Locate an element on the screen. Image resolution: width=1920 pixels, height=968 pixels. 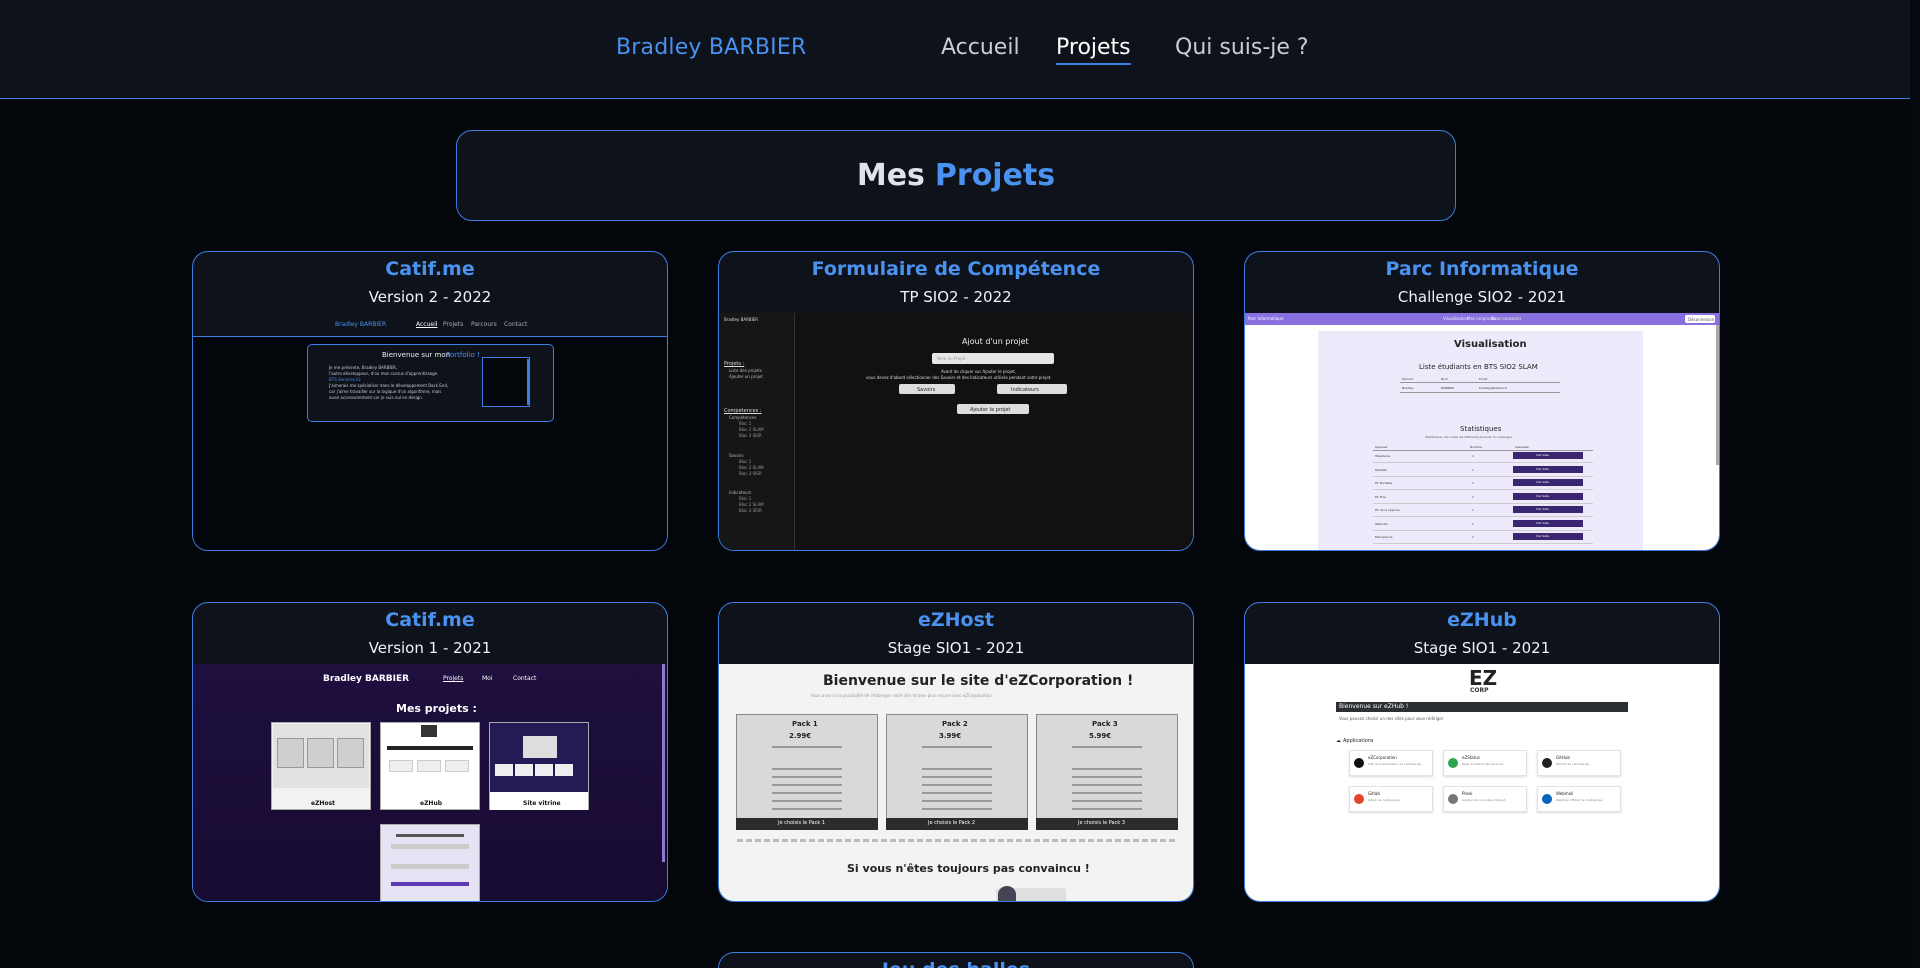
preview-td: Tablette is located at coordinates (1381, 469).